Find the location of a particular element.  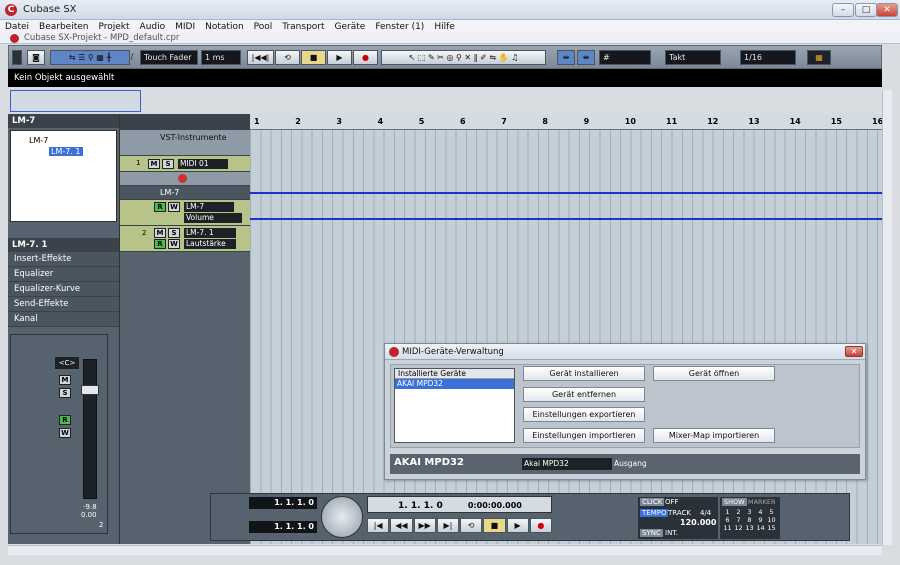

volume-fader-handle is located at coordinates (90, 390).